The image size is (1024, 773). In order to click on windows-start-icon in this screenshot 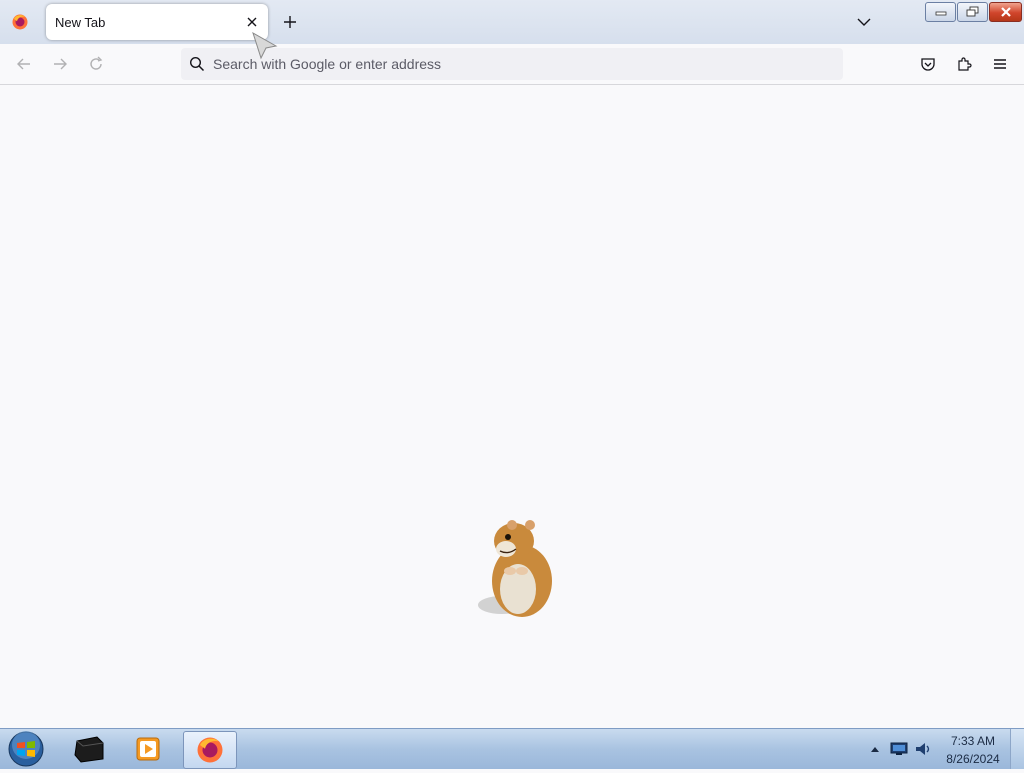, I will do `click(26, 749)`.